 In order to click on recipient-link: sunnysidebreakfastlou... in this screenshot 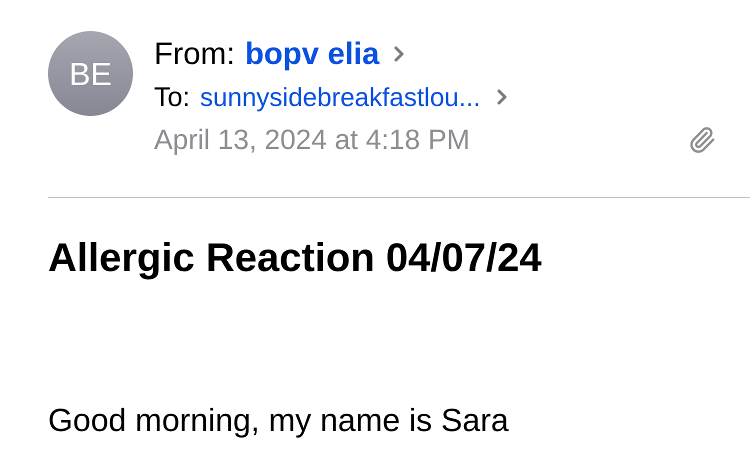, I will do `click(340, 97)`.